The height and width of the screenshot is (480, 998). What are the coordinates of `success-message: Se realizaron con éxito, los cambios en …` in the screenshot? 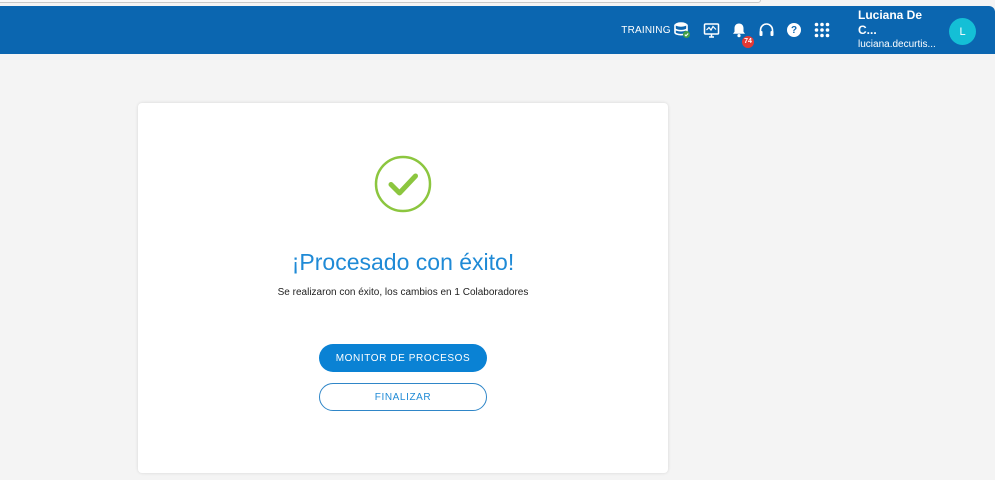 It's located at (403, 292).